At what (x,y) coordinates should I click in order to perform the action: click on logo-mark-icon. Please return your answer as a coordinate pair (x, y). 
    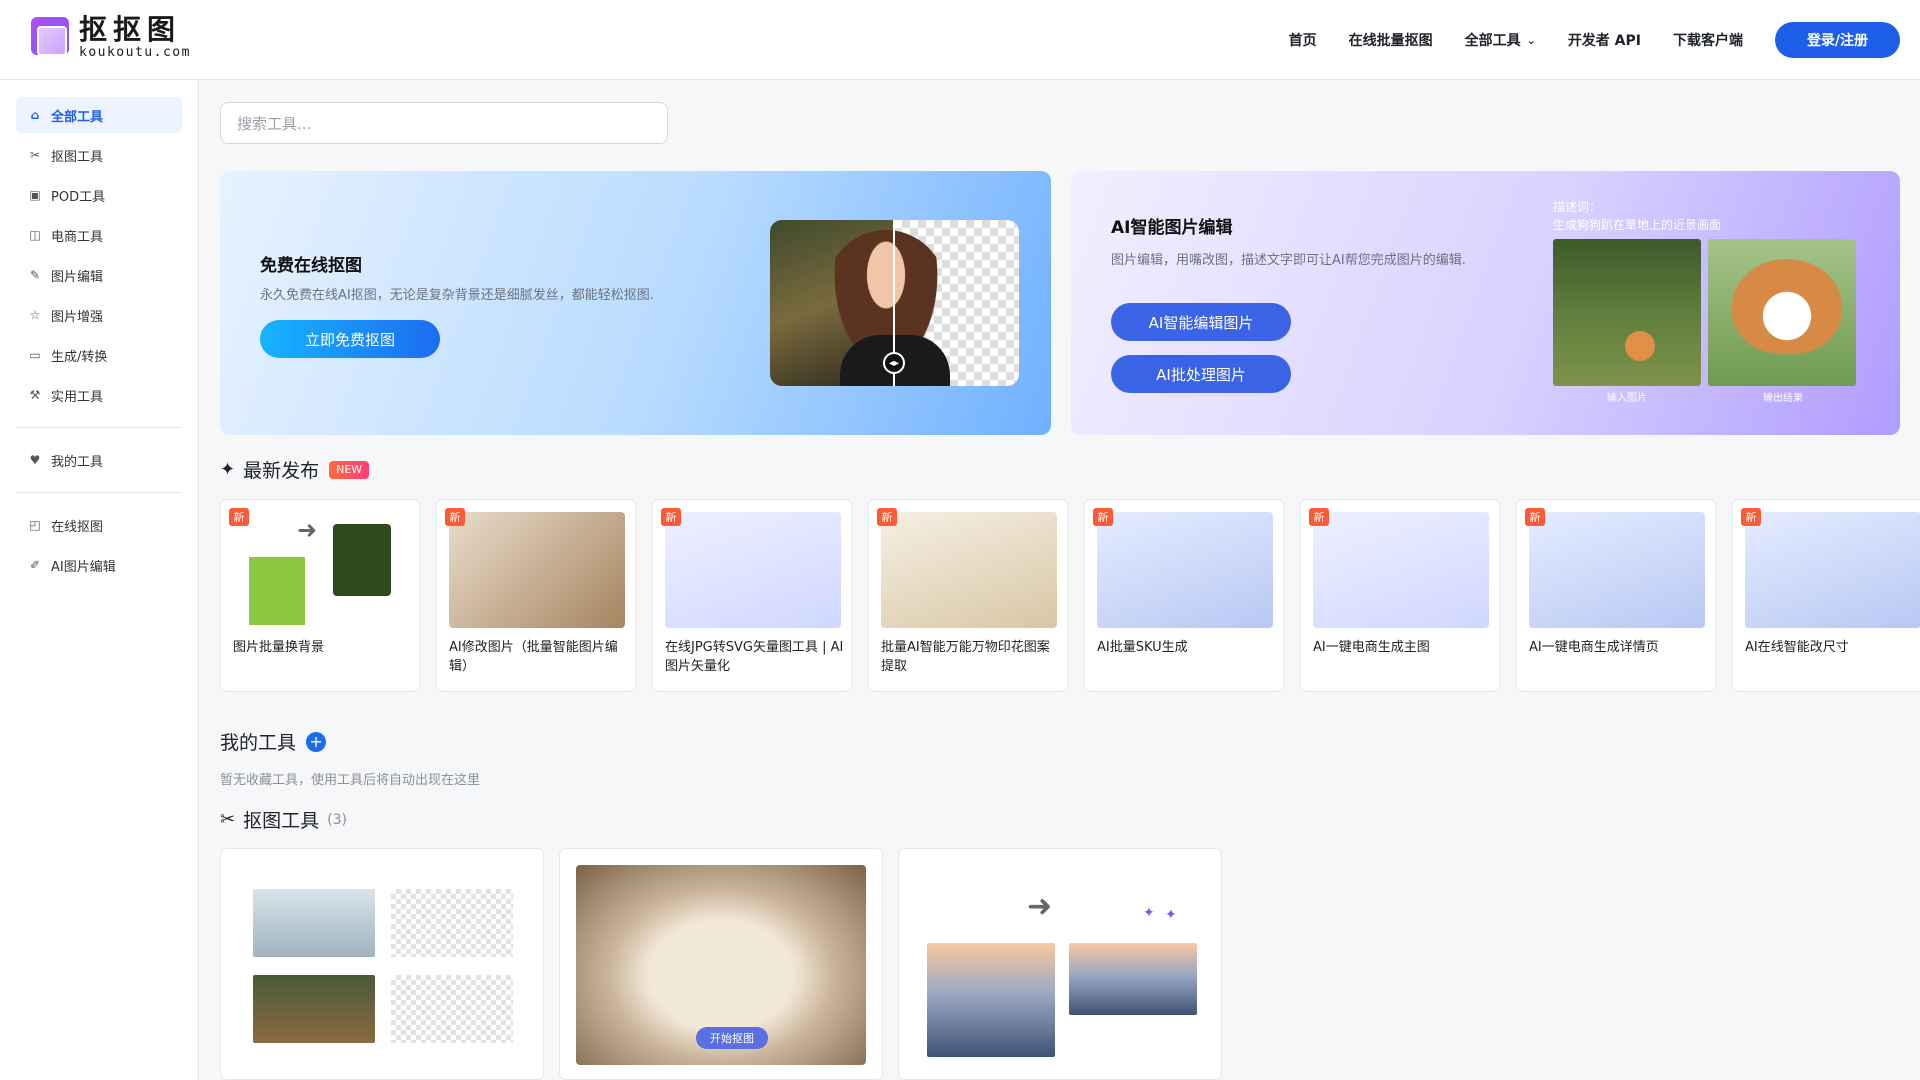
    Looking at the image, I should click on (51, 38).